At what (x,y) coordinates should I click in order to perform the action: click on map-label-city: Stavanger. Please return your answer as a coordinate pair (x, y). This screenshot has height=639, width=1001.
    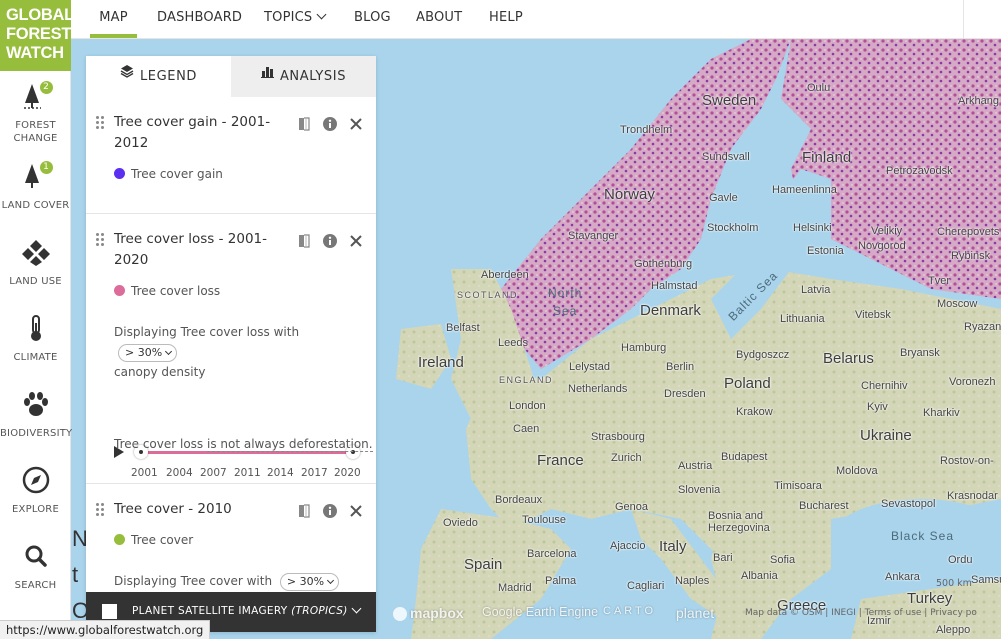
    Looking at the image, I should click on (593, 236).